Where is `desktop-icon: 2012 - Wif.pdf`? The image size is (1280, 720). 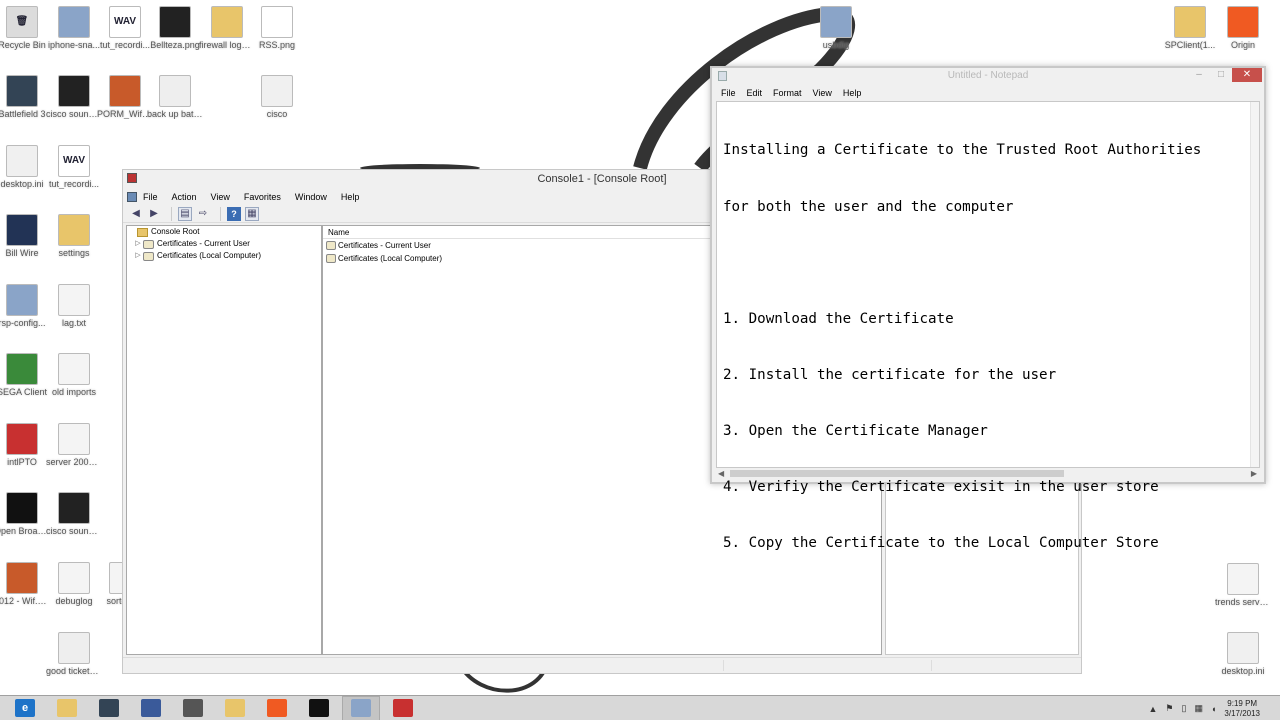 desktop-icon: 2012 - Wif.pdf is located at coordinates (25, 584).